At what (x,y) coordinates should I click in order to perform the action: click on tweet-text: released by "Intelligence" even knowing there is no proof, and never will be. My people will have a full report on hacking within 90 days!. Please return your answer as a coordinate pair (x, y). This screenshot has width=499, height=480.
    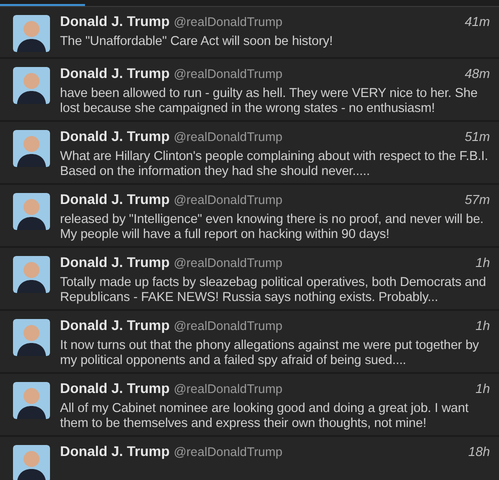
    Looking at the image, I should click on (272, 226).